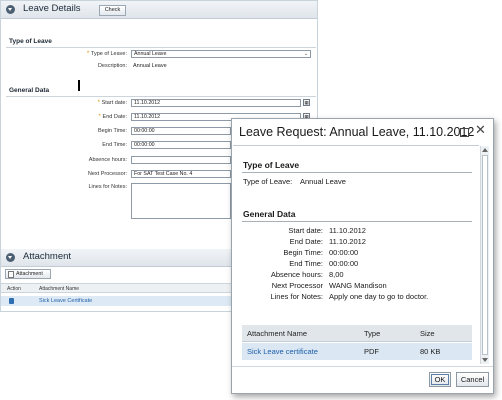 Image resolution: width=502 pixels, height=400 pixels. What do you see at coordinates (181, 131) in the screenshot?
I see `begin-time-input: 00:00:00` at bounding box center [181, 131].